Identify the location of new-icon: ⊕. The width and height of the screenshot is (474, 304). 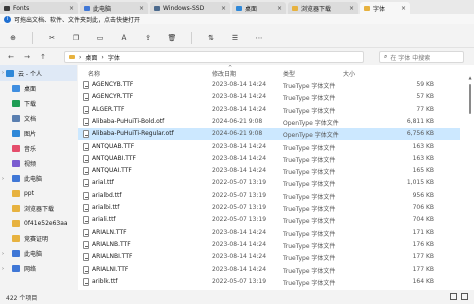
(13, 38).